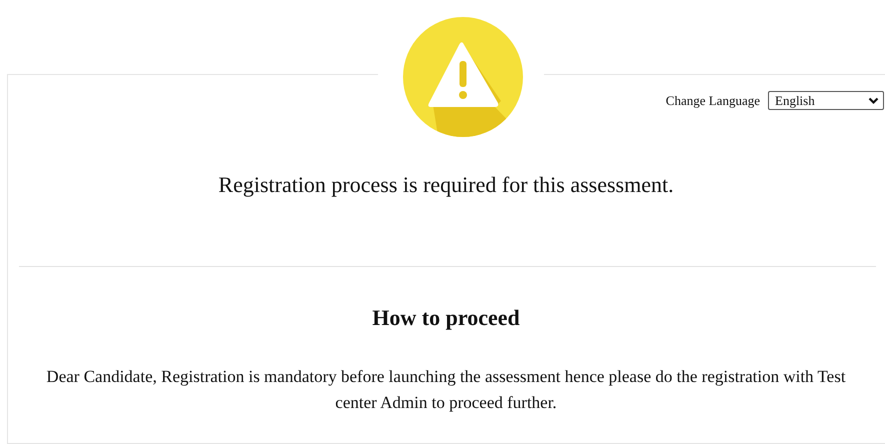 The width and height of the screenshot is (885, 444). Describe the element at coordinates (446, 185) in the screenshot. I see `message-text: Registration process is required for this assessment.` at that location.